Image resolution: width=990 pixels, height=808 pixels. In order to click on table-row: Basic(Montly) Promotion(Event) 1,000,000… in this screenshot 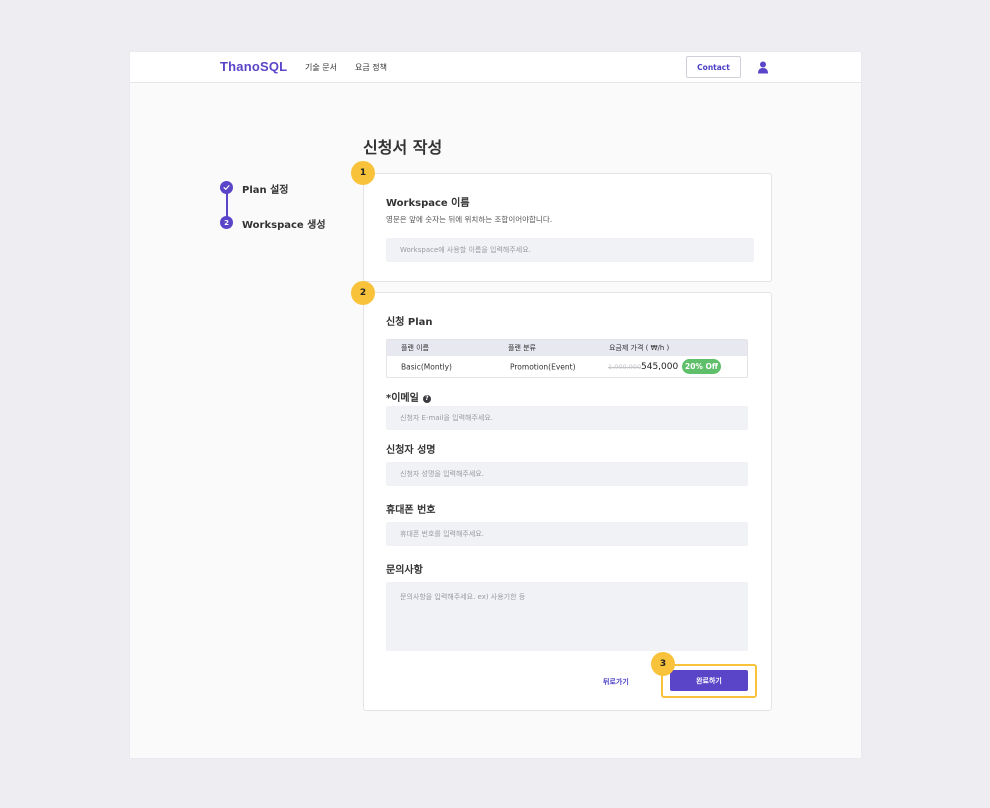, I will do `click(567, 366)`.